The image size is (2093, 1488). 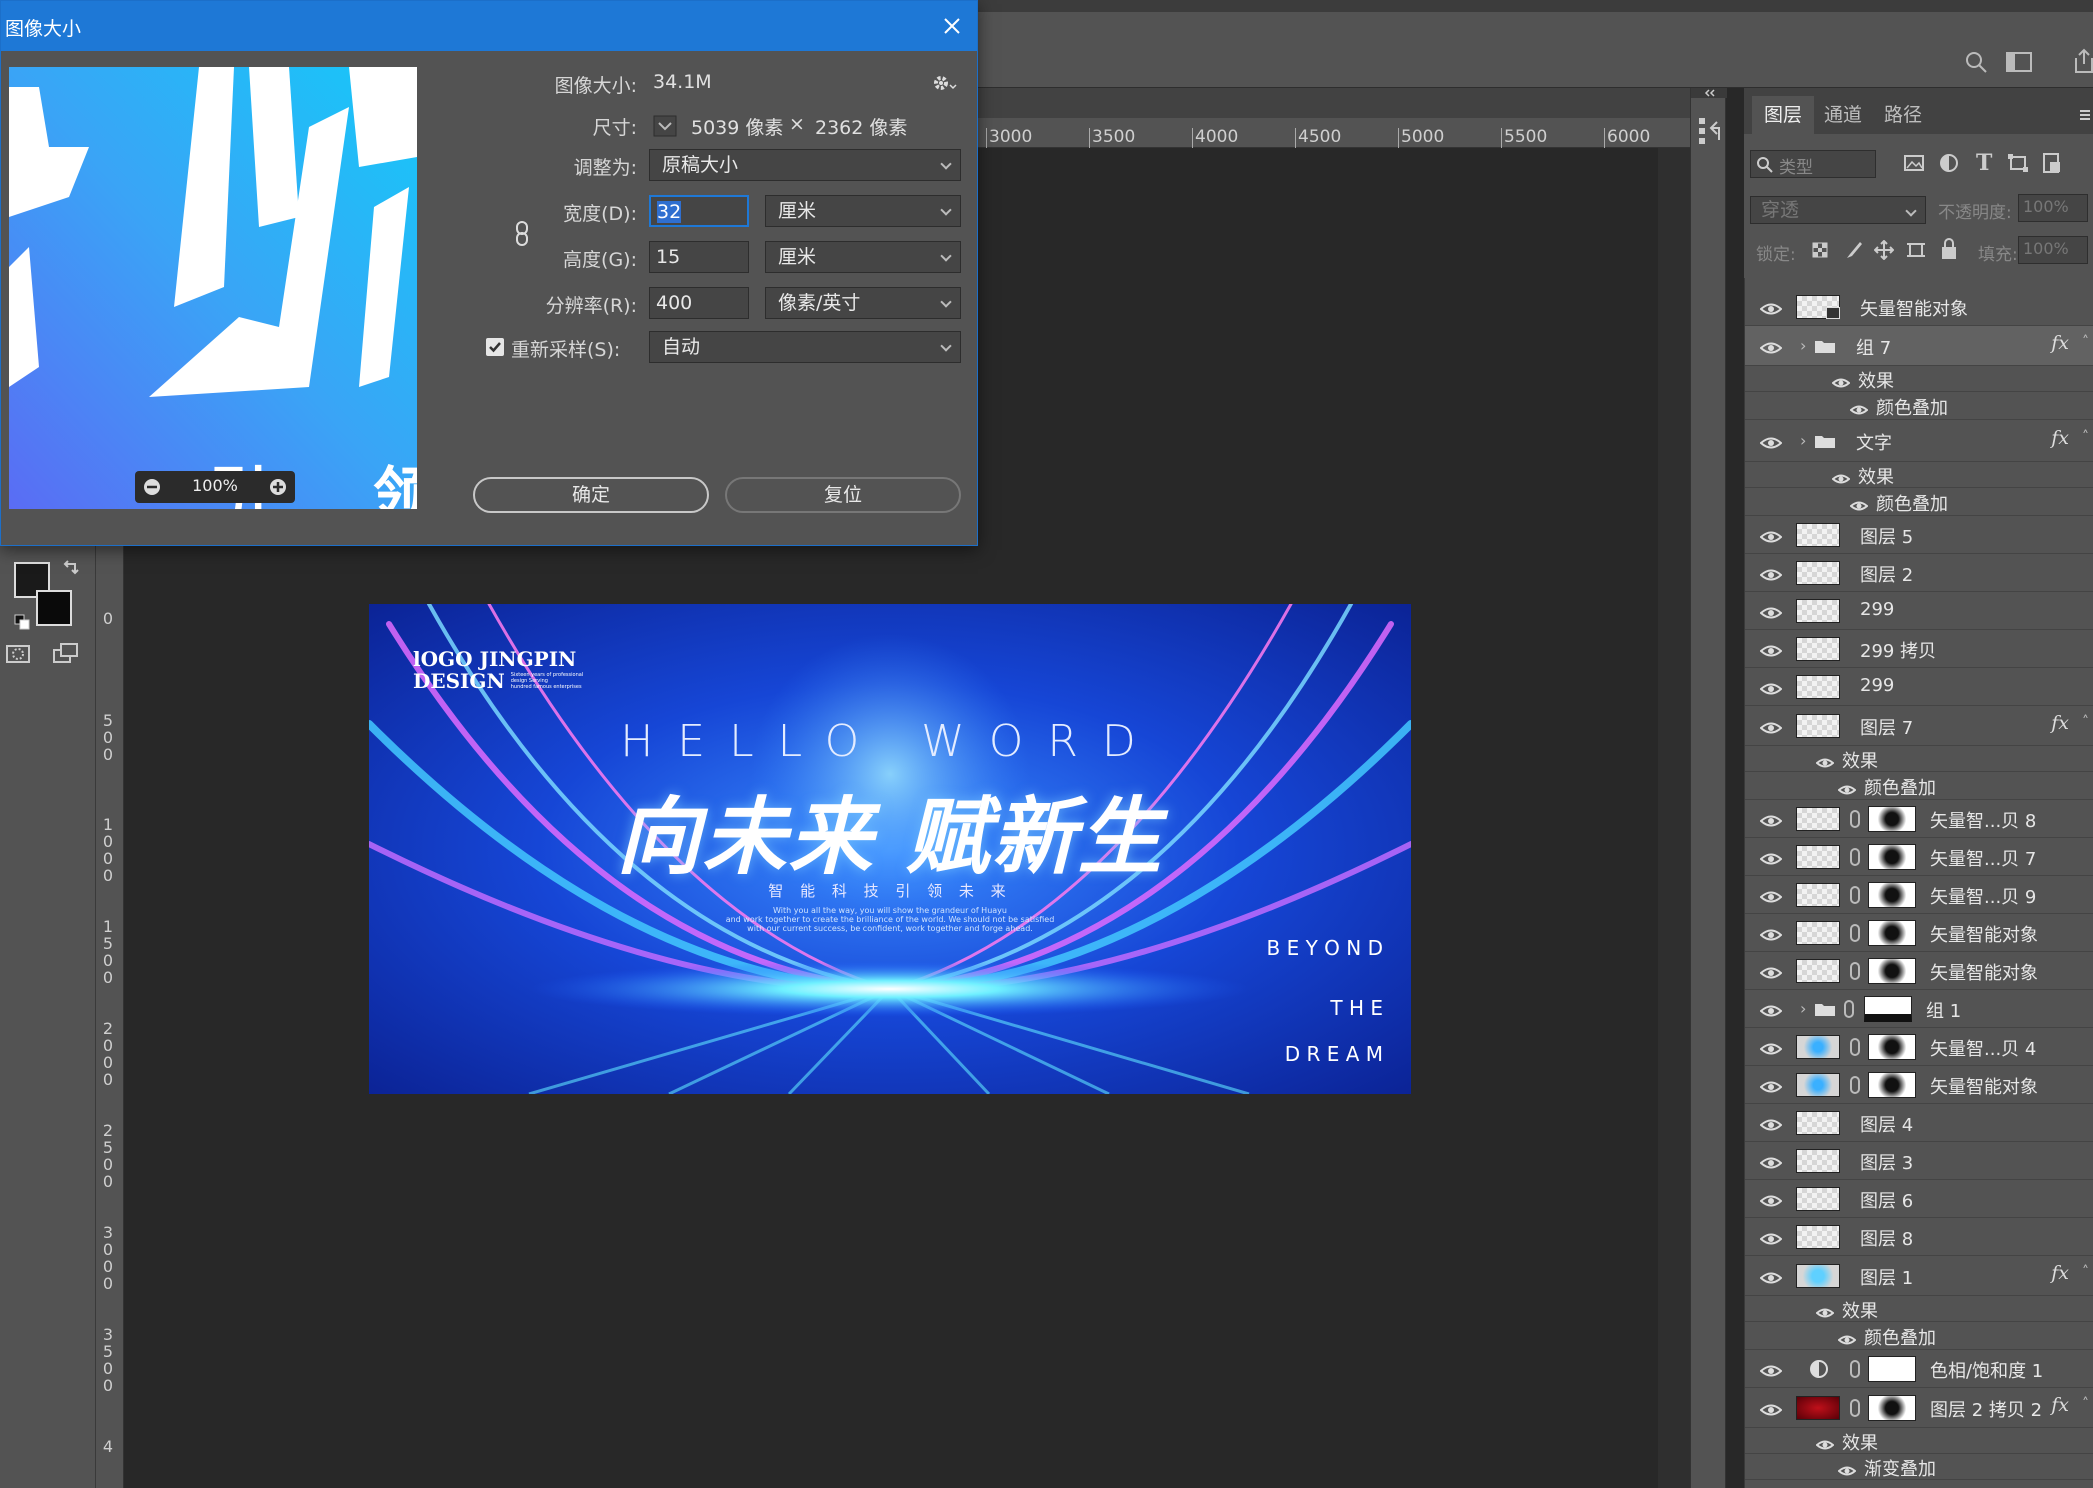 I want to click on layer-row: 图层 7 fx ˄, so click(x=1918, y=726).